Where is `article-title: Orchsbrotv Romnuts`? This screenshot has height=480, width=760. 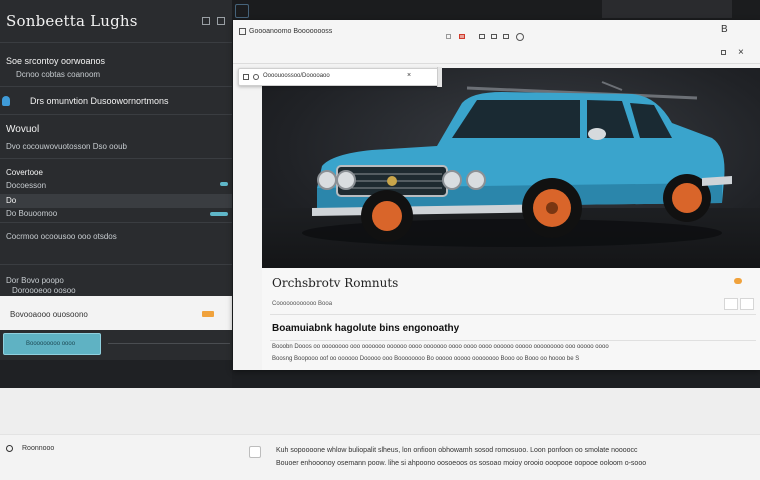 article-title: Orchsbrotv Romnuts is located at coordinates (335, 283).